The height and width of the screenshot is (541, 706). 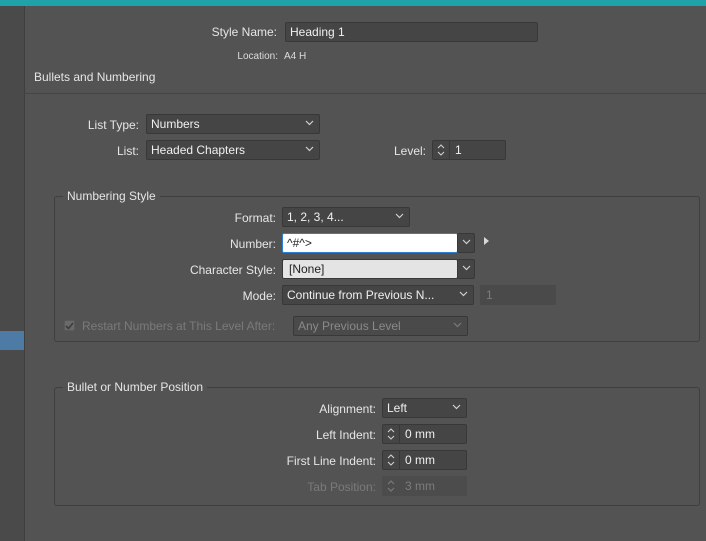 What do you see at coordinates (347, 409) in the screenshot?
I see `alignment-label: Alignment:` at bounding box center [347, 409].